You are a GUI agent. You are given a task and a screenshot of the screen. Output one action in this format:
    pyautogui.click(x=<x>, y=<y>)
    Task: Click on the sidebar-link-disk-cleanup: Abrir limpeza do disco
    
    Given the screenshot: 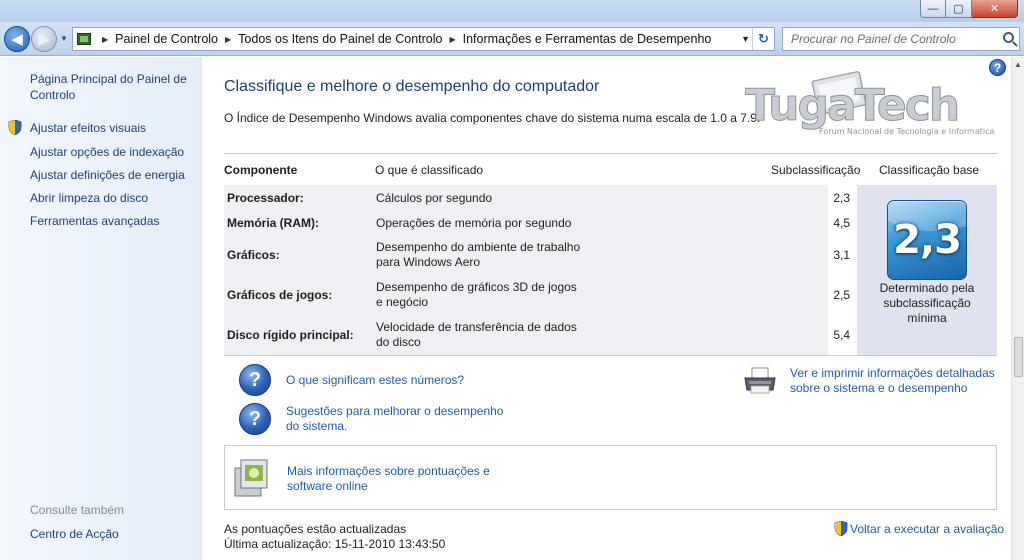 What is the action you would take?
    pyautogui.click(x=112, y=198)
    